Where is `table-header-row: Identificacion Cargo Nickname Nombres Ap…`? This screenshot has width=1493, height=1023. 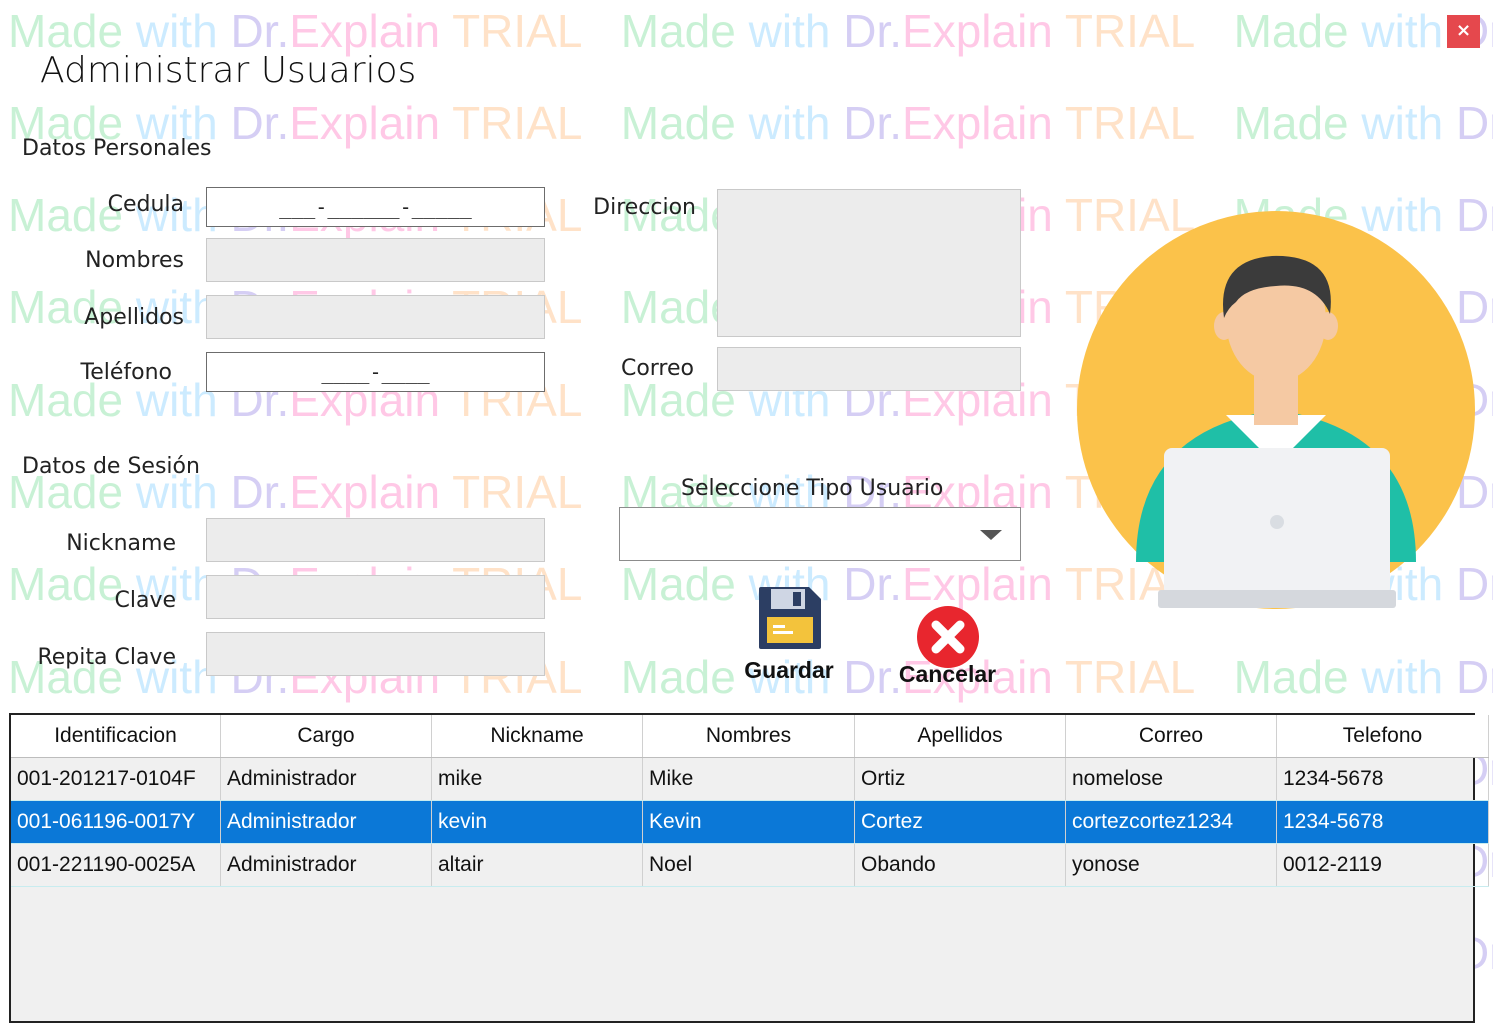 table-header-row: Identificacion Cargo Nickname Nombres Ap… is located at coordinates (750, 736).